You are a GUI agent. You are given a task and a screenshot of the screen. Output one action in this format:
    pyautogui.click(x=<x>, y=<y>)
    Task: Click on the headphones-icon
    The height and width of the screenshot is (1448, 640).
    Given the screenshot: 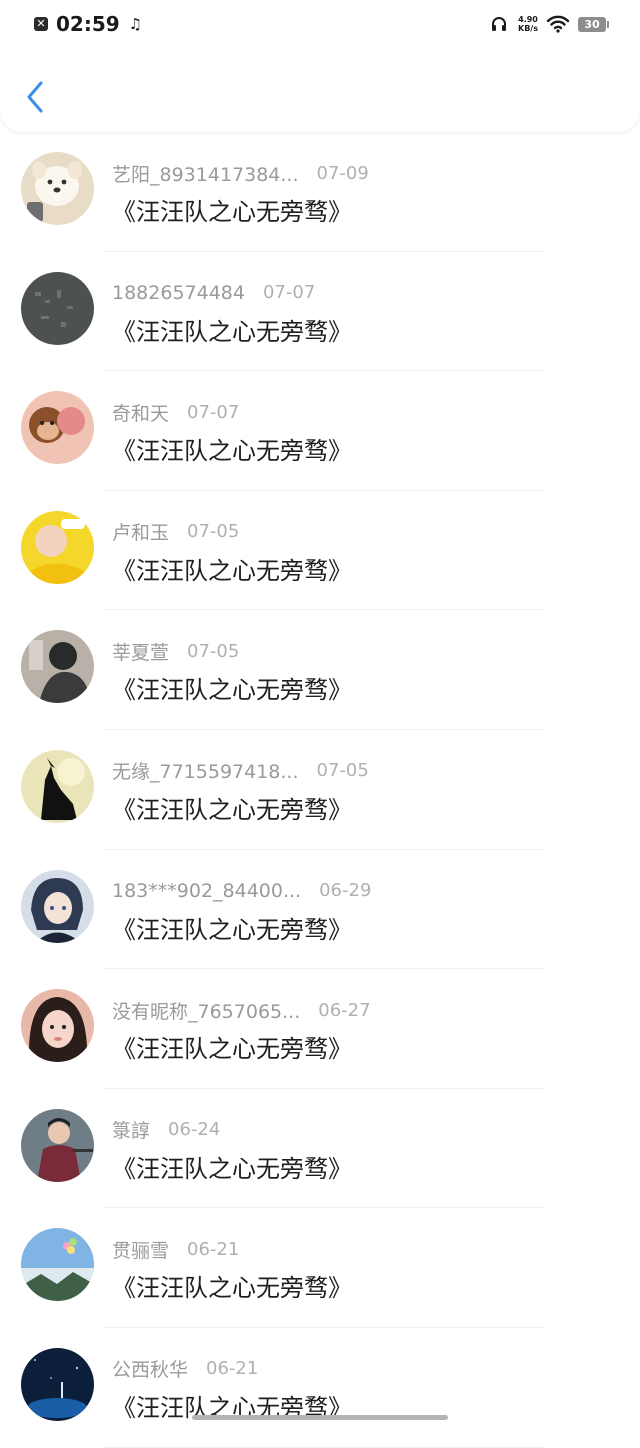 What is the action you would take?
    pyautogui.click(x=499, y=24)
    